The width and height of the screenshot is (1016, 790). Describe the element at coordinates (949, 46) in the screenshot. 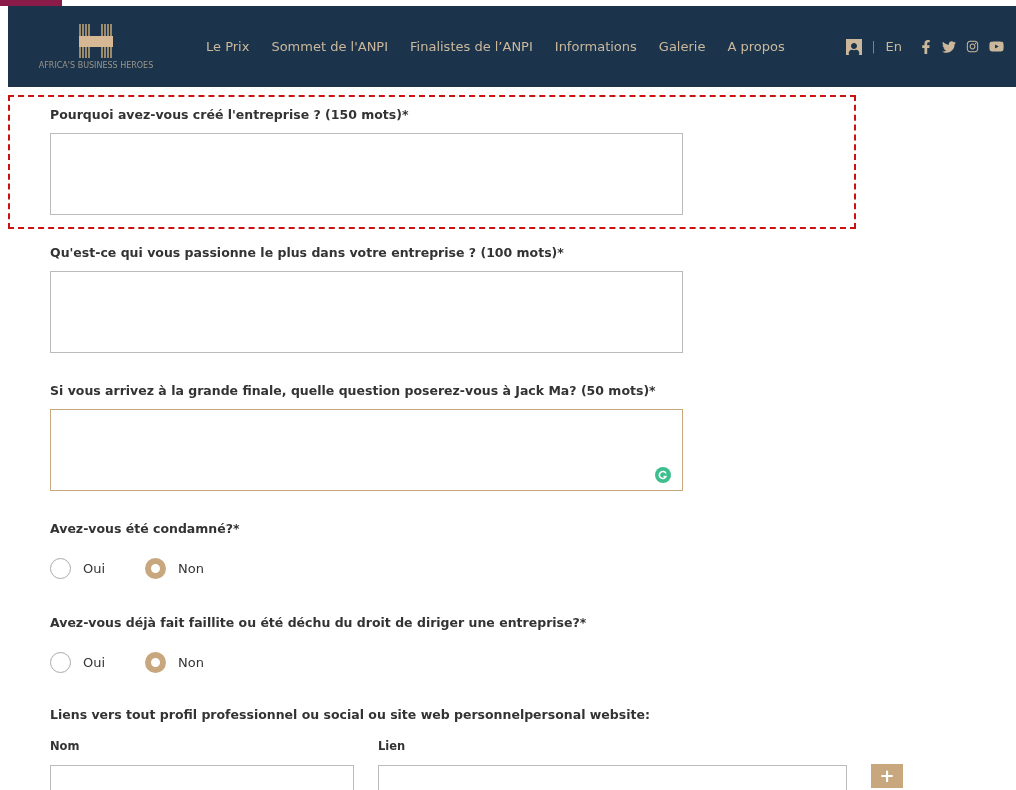

I see `twitter-icon` at that location.